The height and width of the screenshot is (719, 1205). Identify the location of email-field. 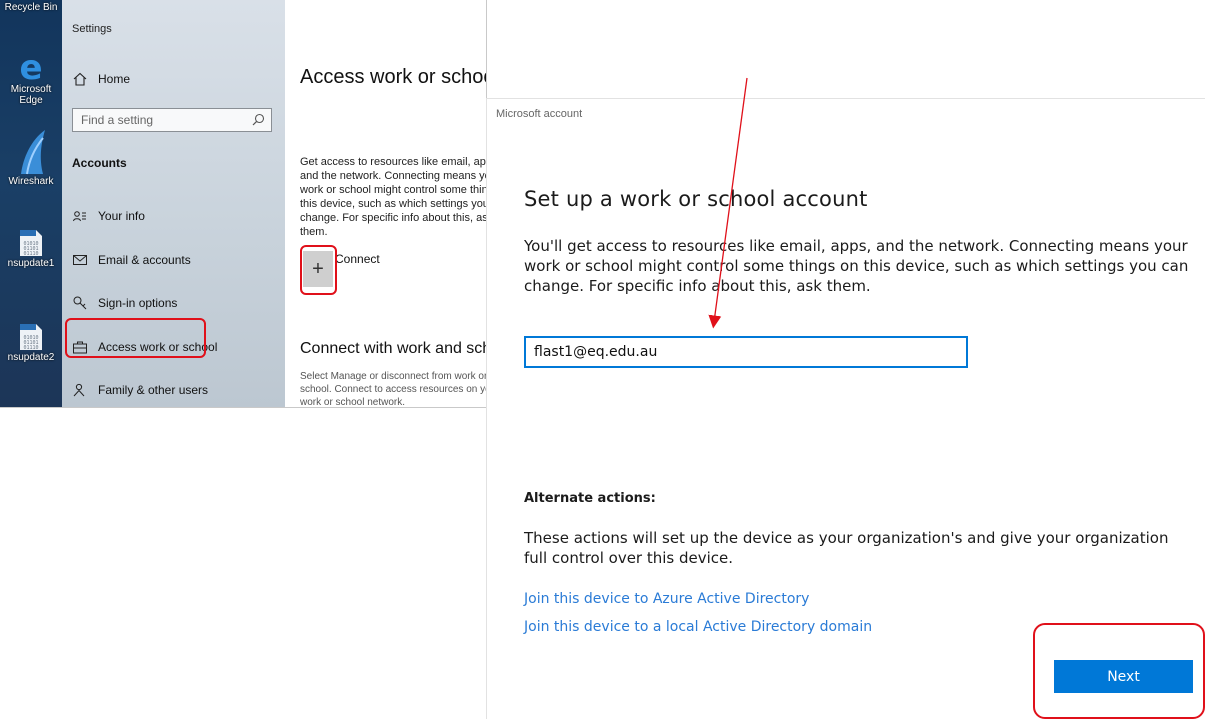
(746, 352).